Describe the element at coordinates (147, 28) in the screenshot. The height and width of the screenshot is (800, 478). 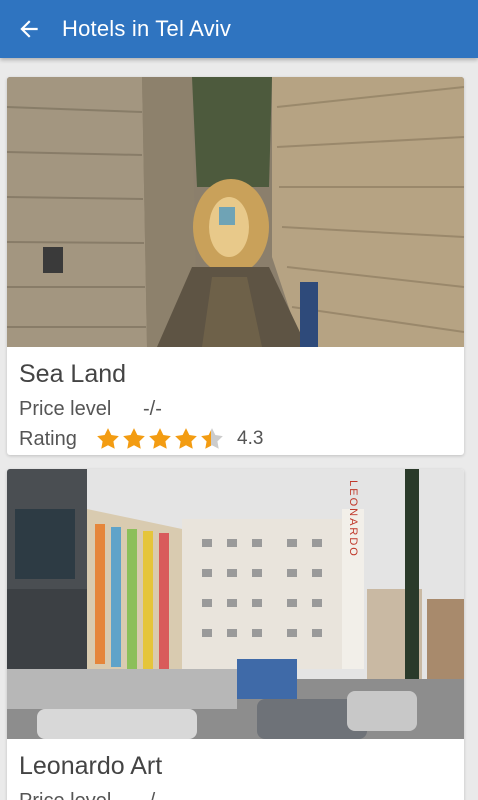
I see `page-title: Hotels in Tel Aviv` at that location.